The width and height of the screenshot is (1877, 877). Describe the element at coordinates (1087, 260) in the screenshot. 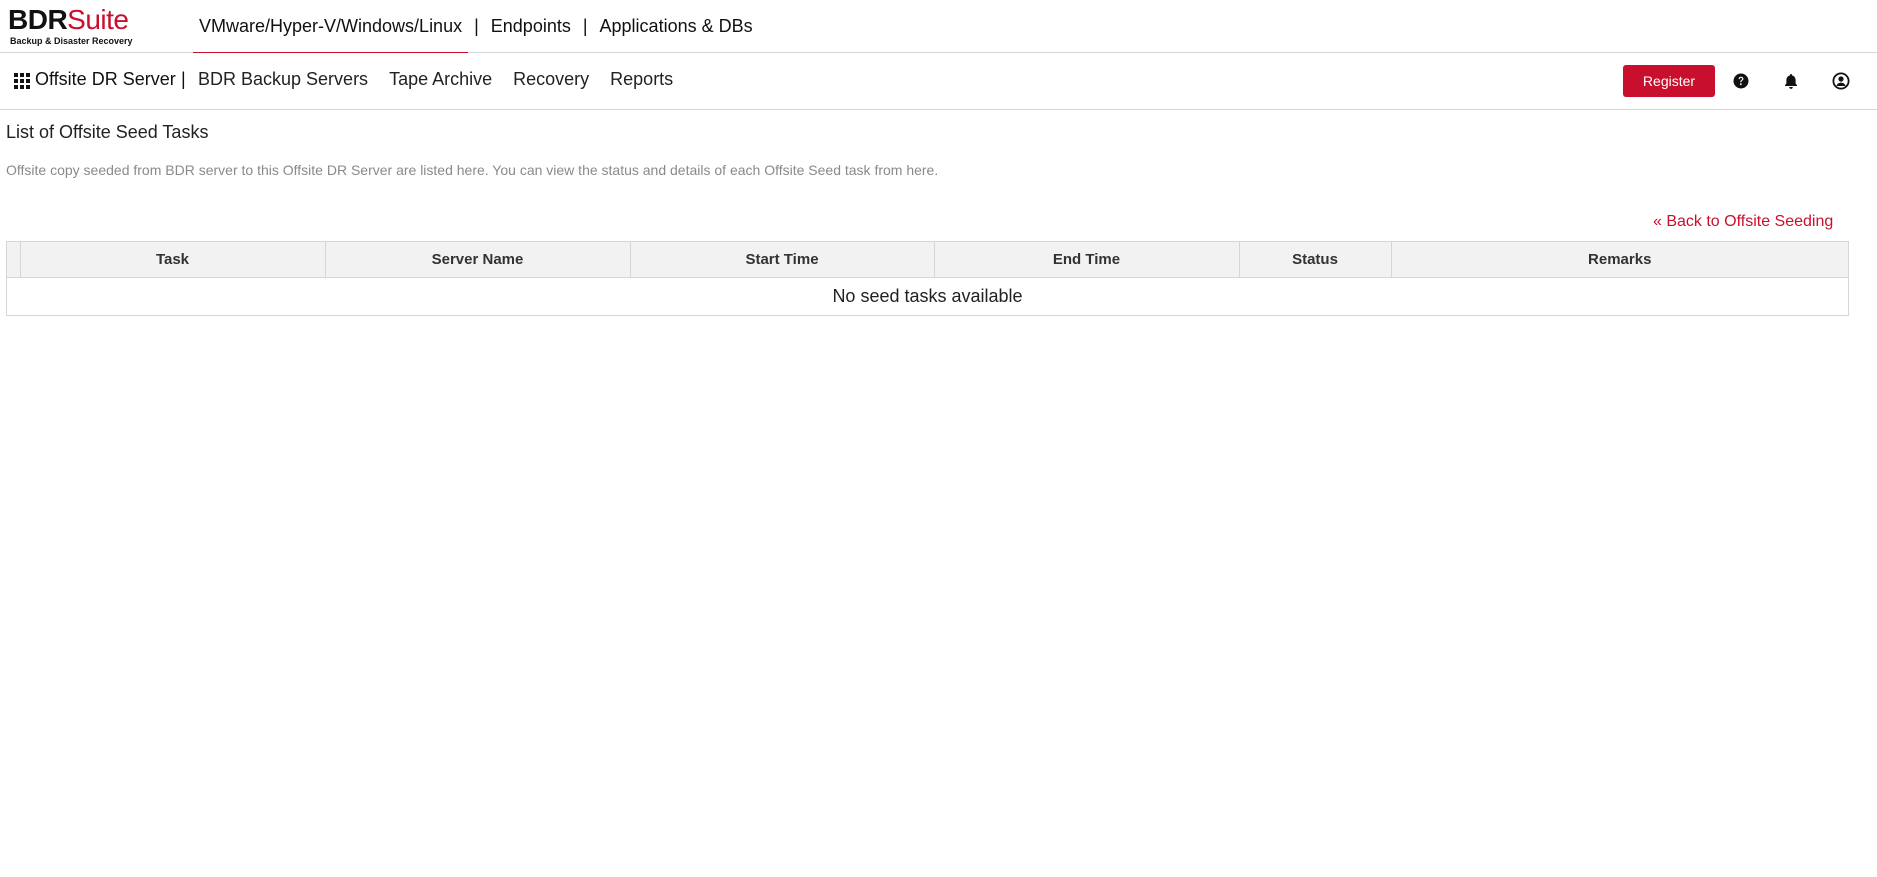

I see `column-header-end-time: End Time` at that location.